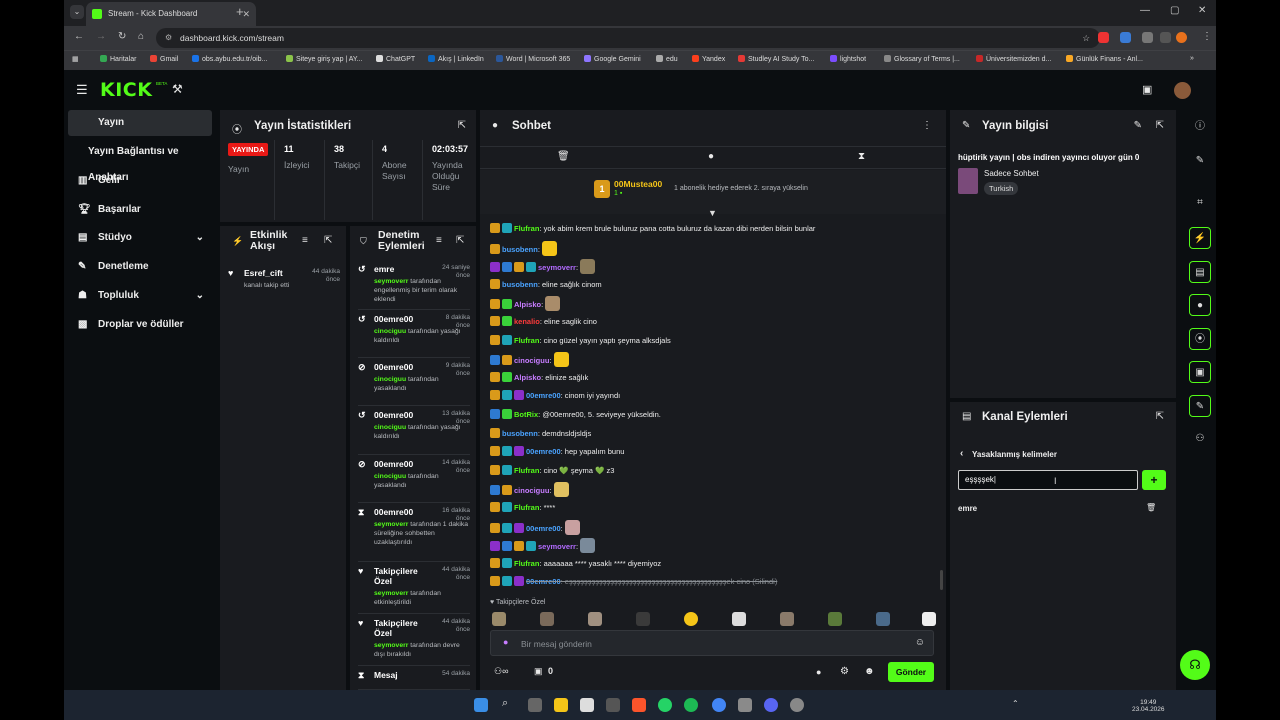 The image size is (1280, 720). I want to click on tab-search-button: ⌄, so click(77, 12).